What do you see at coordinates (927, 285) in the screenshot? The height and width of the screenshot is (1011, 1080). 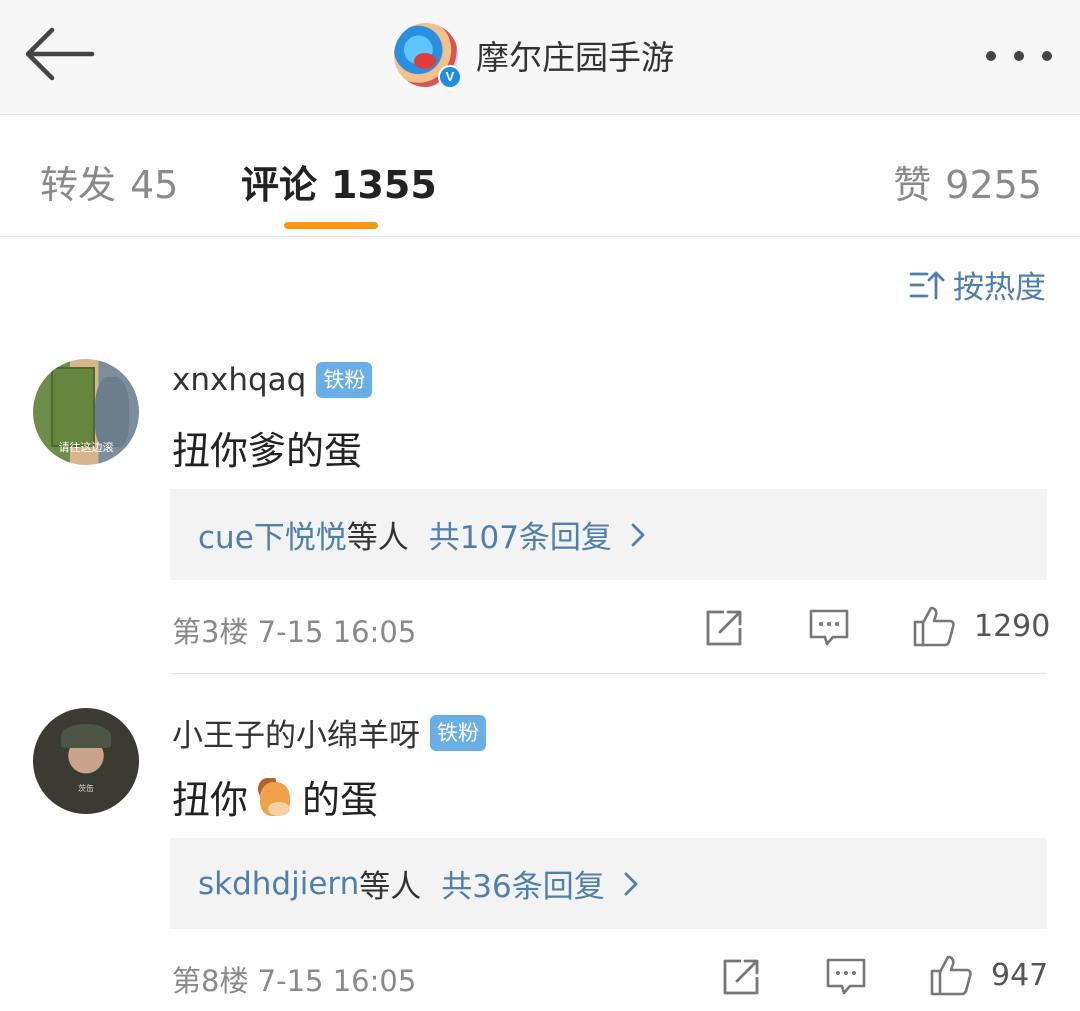 I see `sort-icon` at bounding box center [927, 285].